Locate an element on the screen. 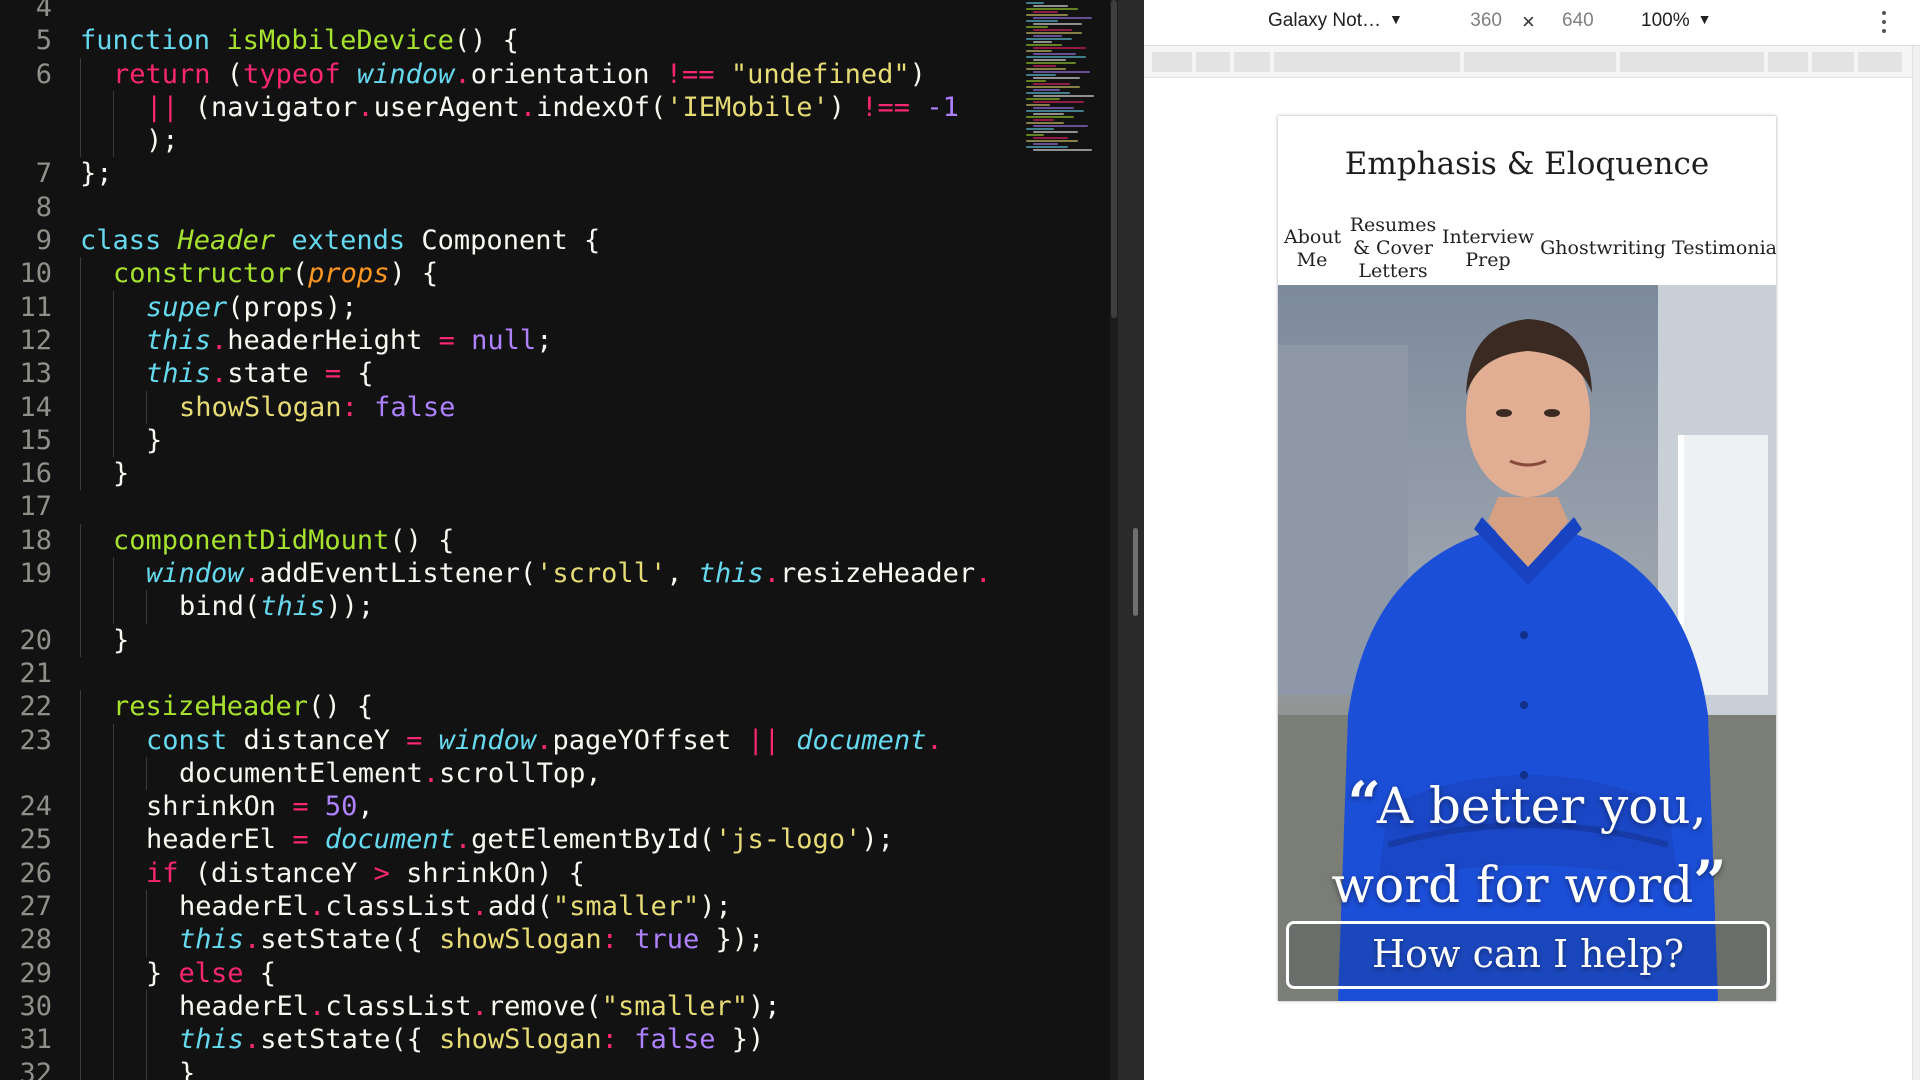  code-token: = is located at coordinates (300, 807).